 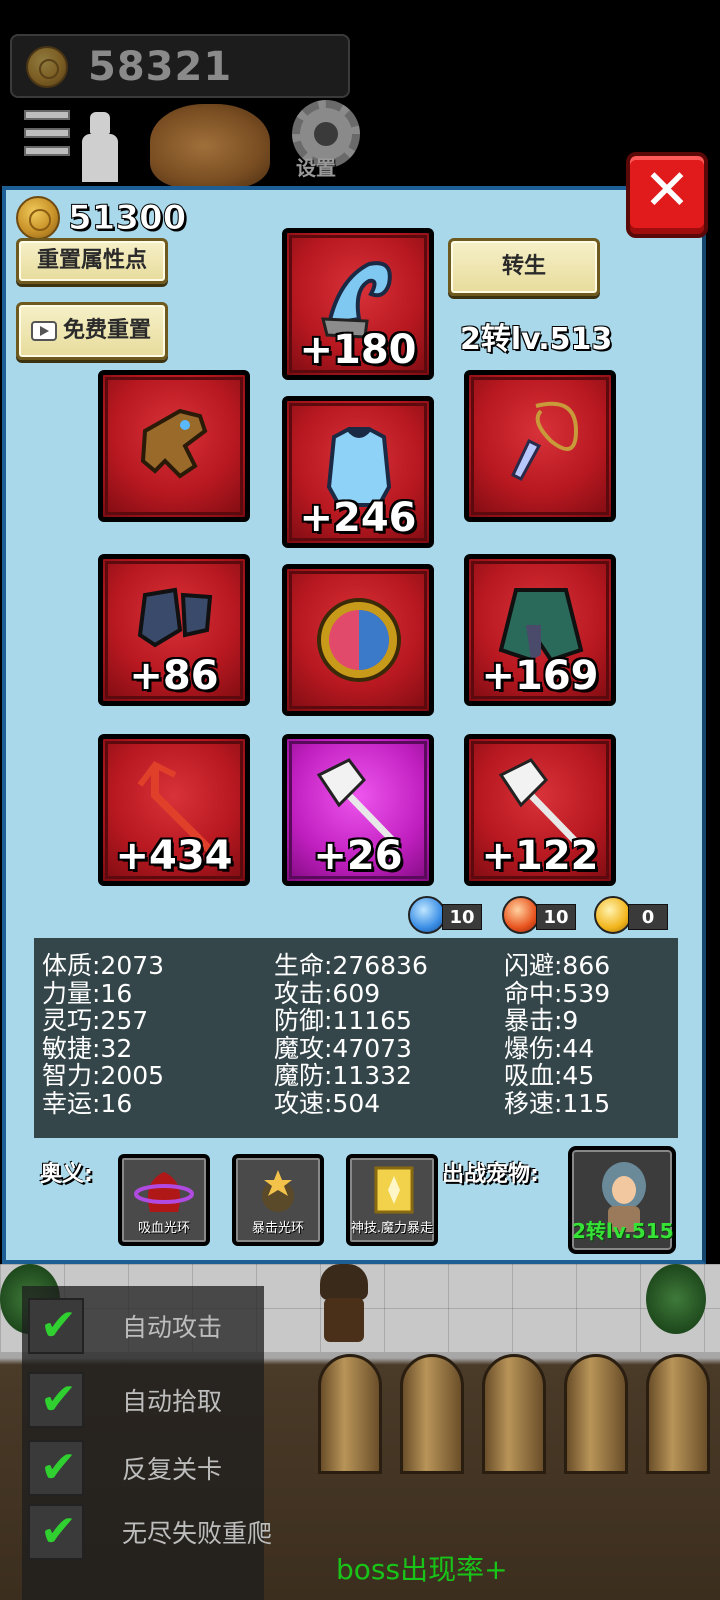 What do you see at coordinates (100, 148) in the screenshot?
I see `character-tab-icon` at bounding box center [100, 148].